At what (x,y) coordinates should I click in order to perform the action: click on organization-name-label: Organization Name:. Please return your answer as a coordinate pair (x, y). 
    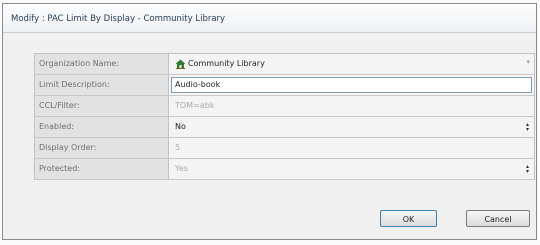
    Looking at the image, I should click on (102, 64).